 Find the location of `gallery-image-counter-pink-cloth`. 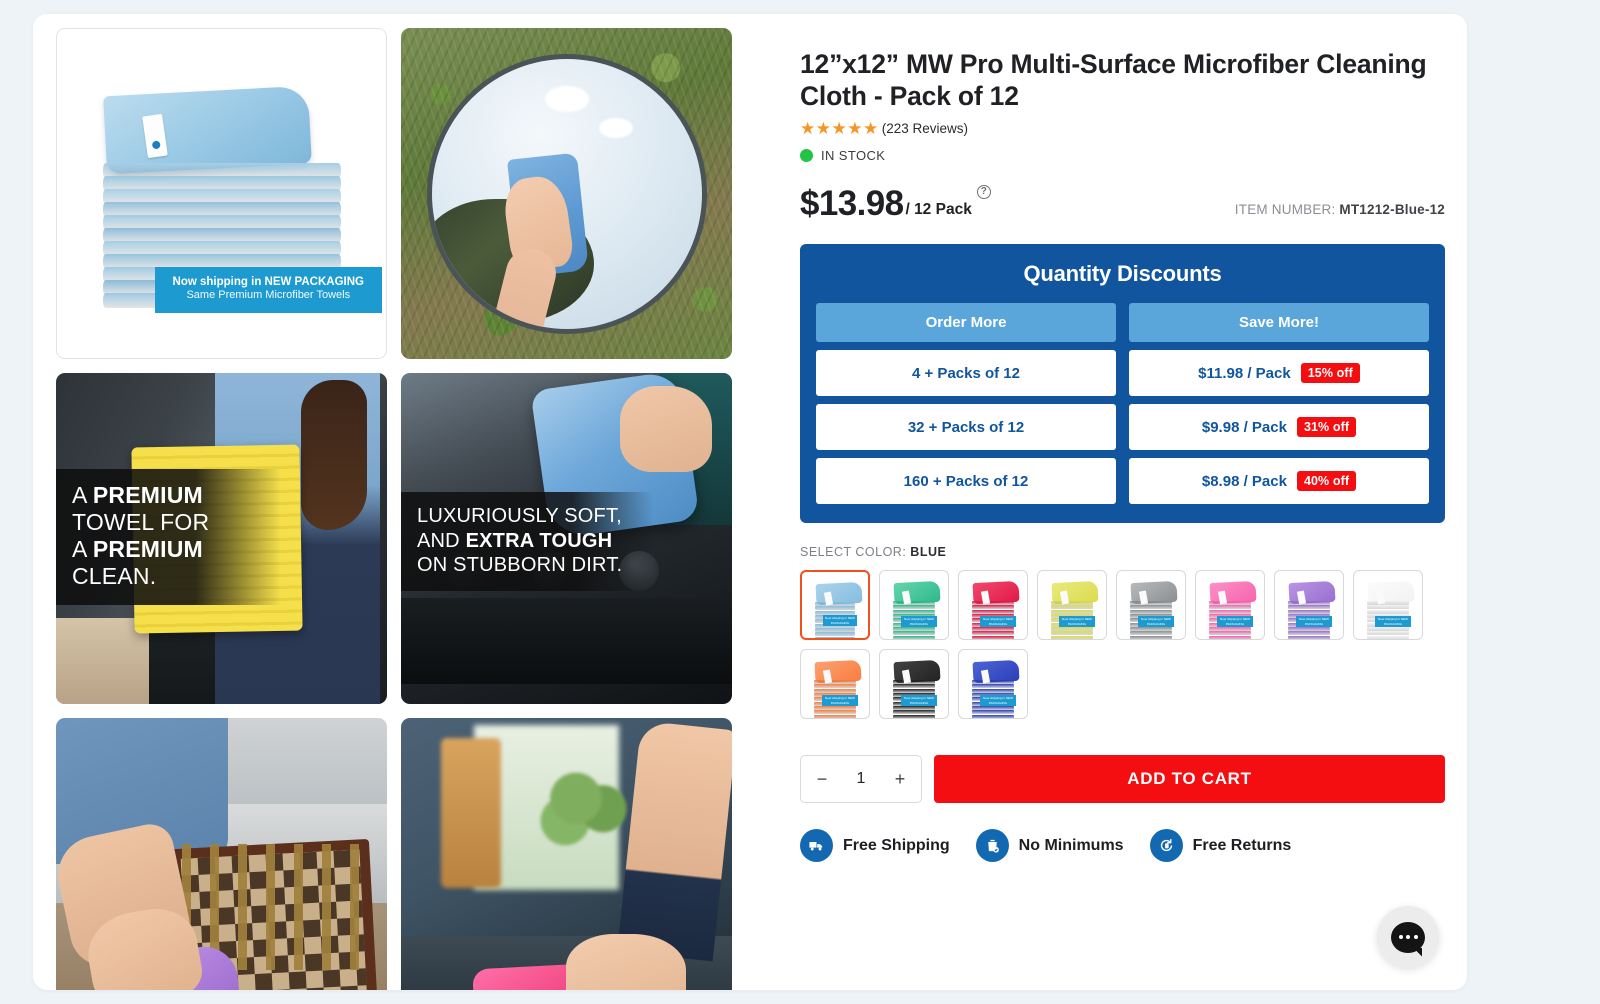

gallery-image-counter-pink-cloth is located at coordinates (566, 854).